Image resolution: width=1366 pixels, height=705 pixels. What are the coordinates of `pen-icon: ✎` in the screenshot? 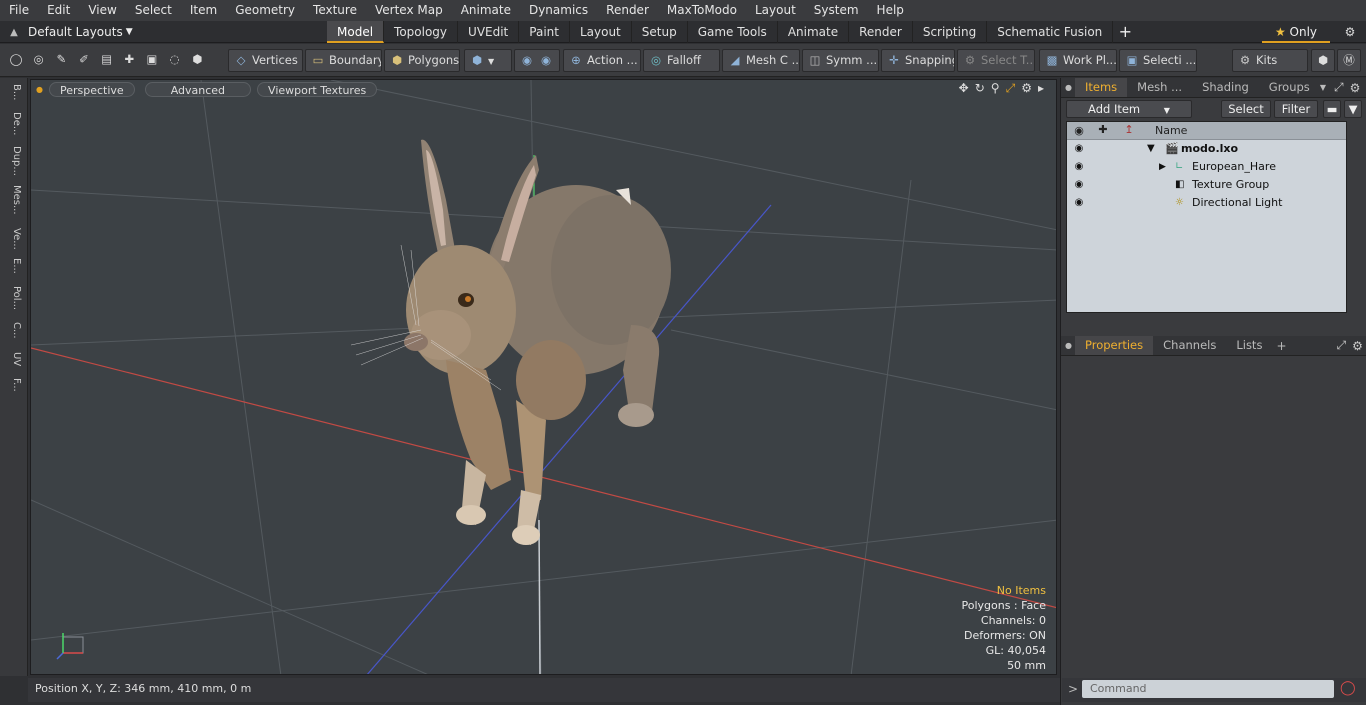 It's located at (61, 59).